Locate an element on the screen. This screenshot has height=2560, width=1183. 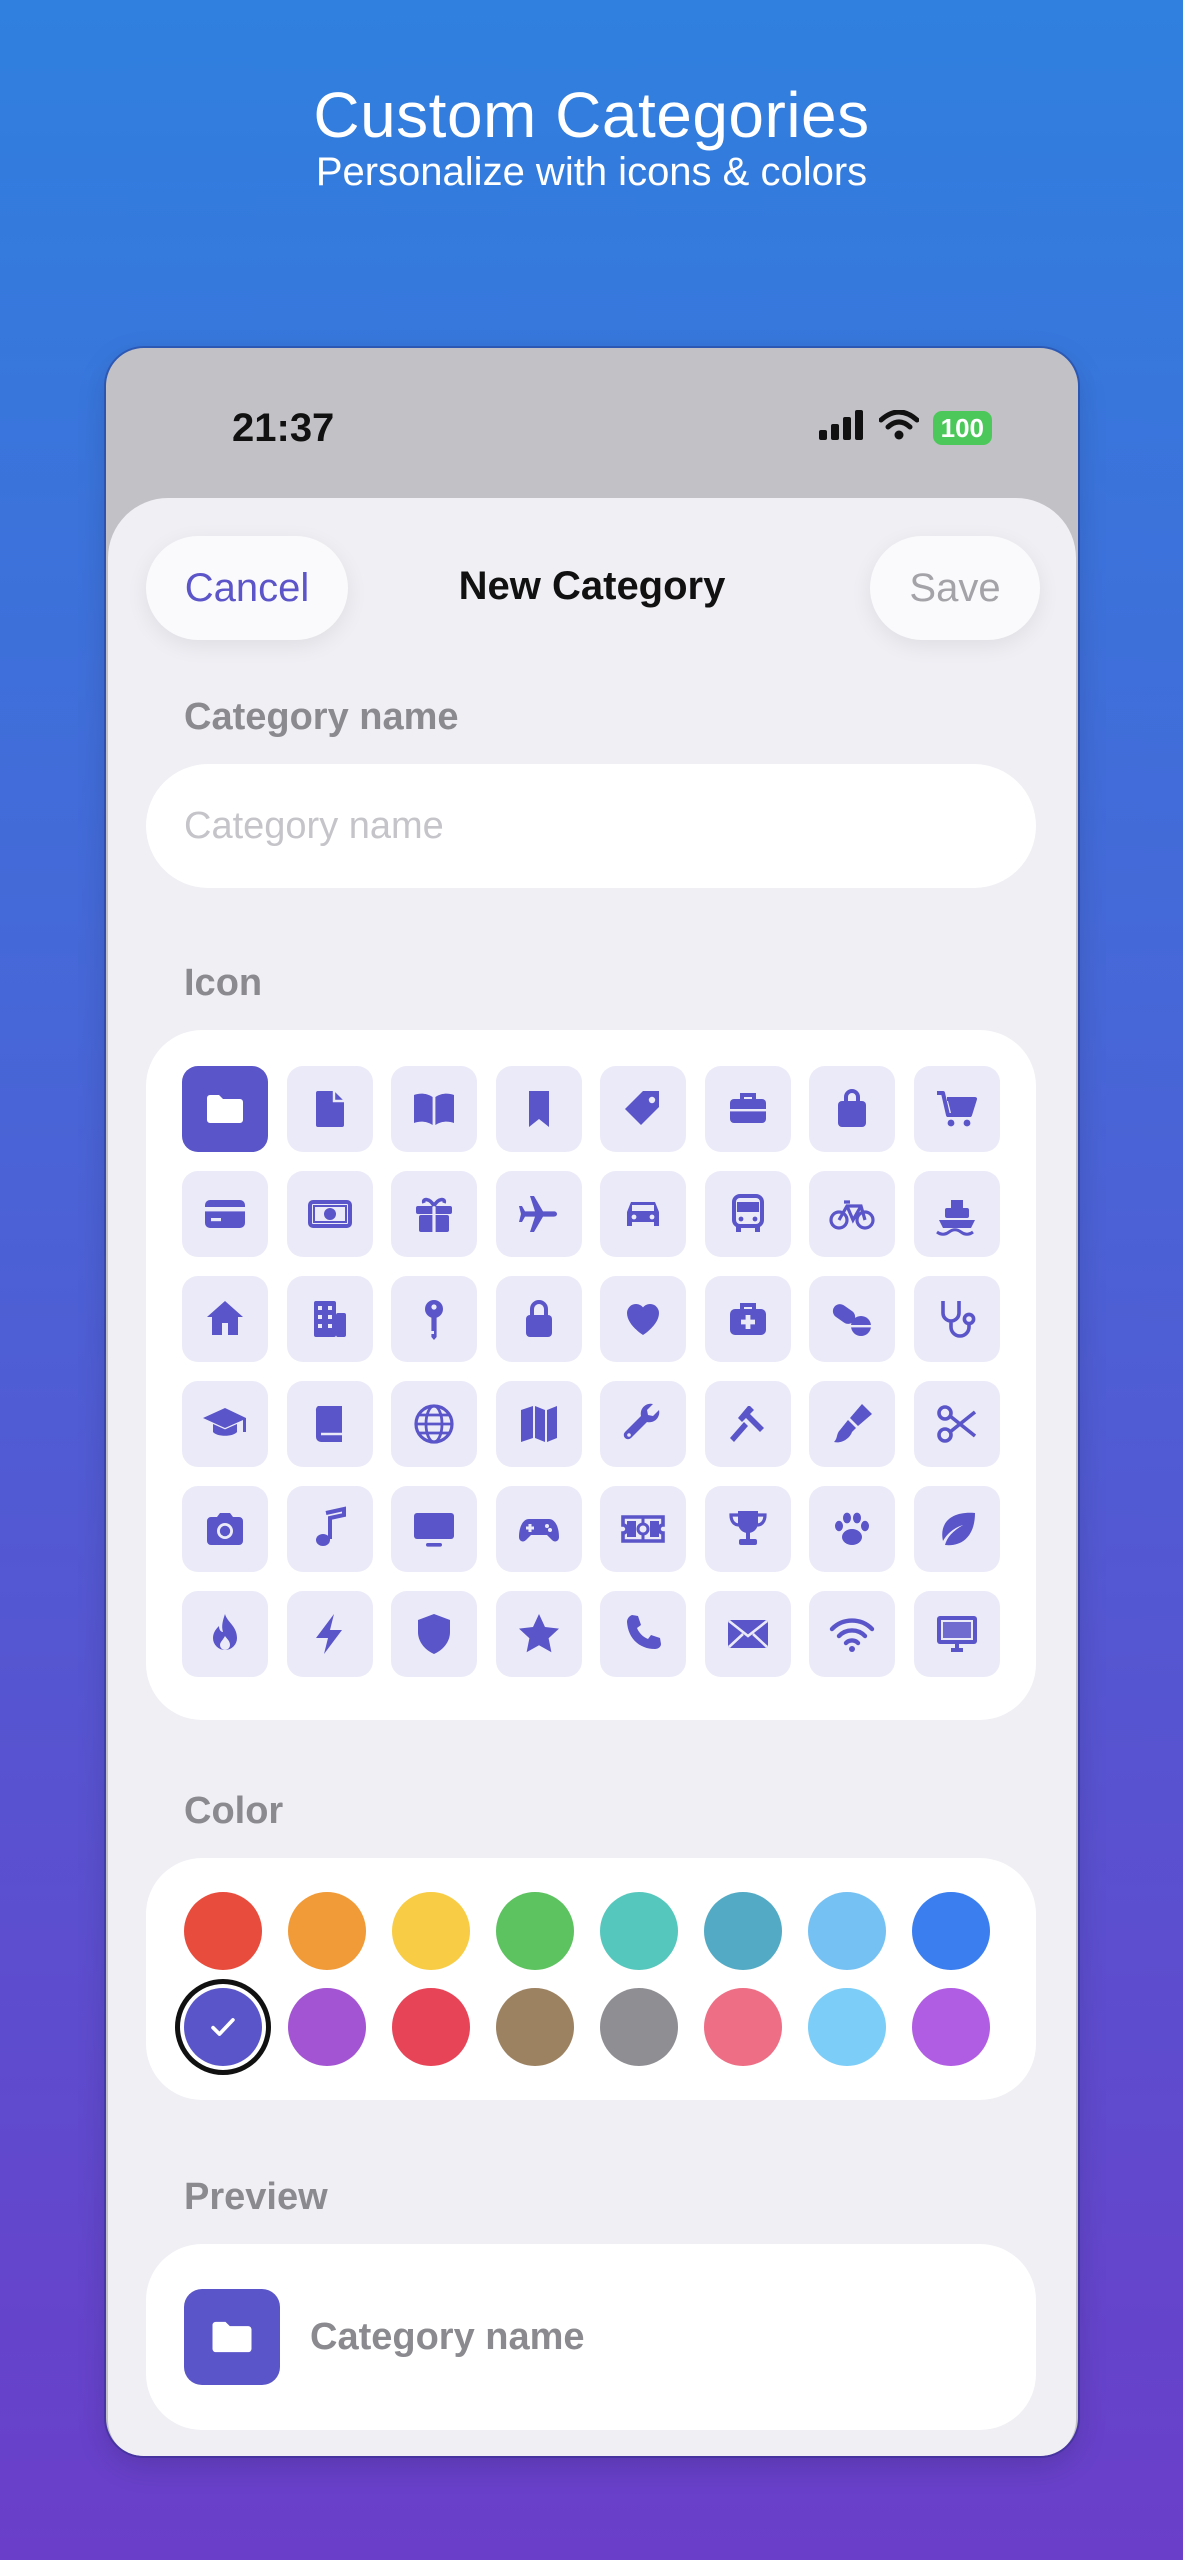
book-open-icon is located at coordinates (434, 1109).